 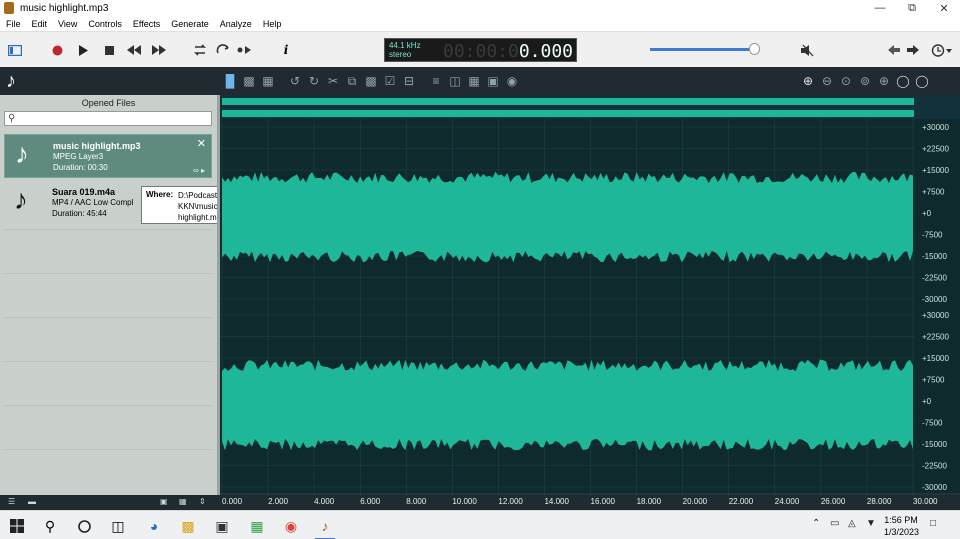 What do you see at coordinates (808, 81) in the screenshot?
I see `zoom-in-icon: ⊕` at bounding box center [808, 81].